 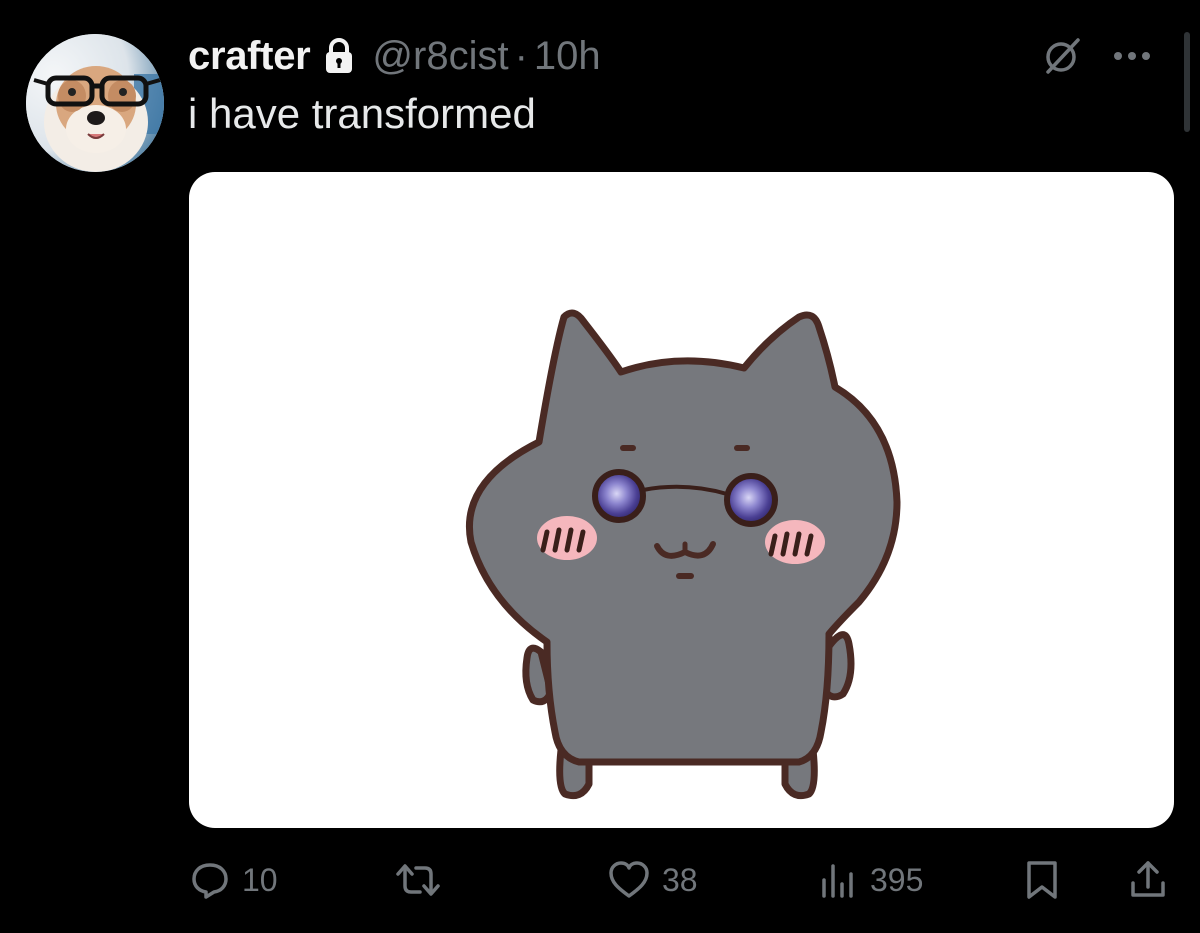 I want to click on lock-icon, so click(x=339, y=56).